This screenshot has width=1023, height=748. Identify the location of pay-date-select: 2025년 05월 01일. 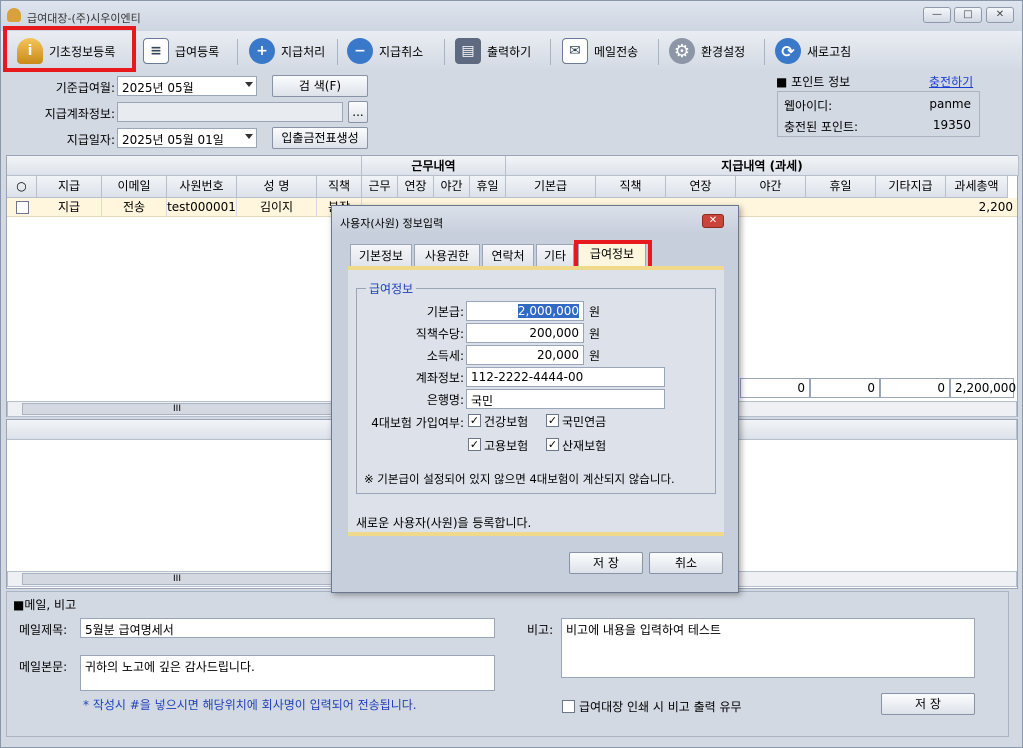
(187, 138).